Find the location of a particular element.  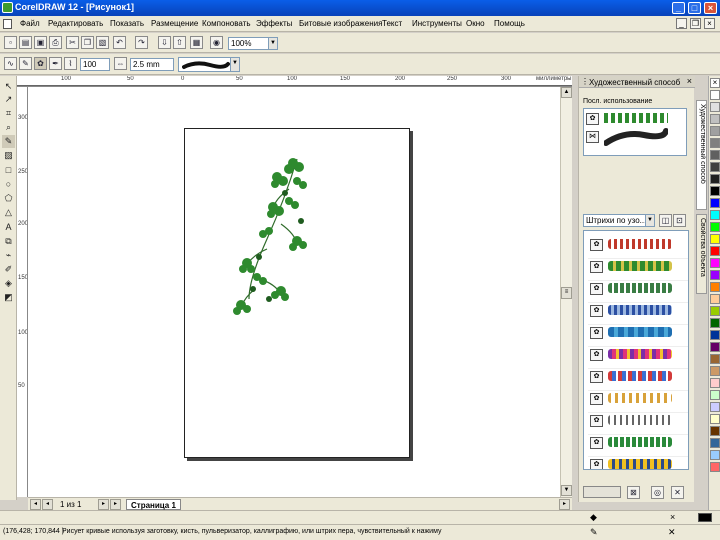

maximize-button: □ is located at coordinates (694, 8).